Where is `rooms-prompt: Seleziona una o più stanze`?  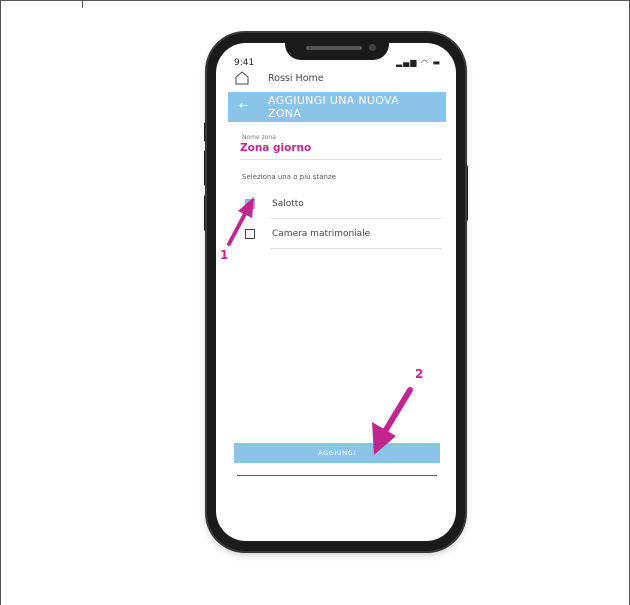 rooms-prompt: Seleziona una o più stanze is located at coordinates (289, 177).